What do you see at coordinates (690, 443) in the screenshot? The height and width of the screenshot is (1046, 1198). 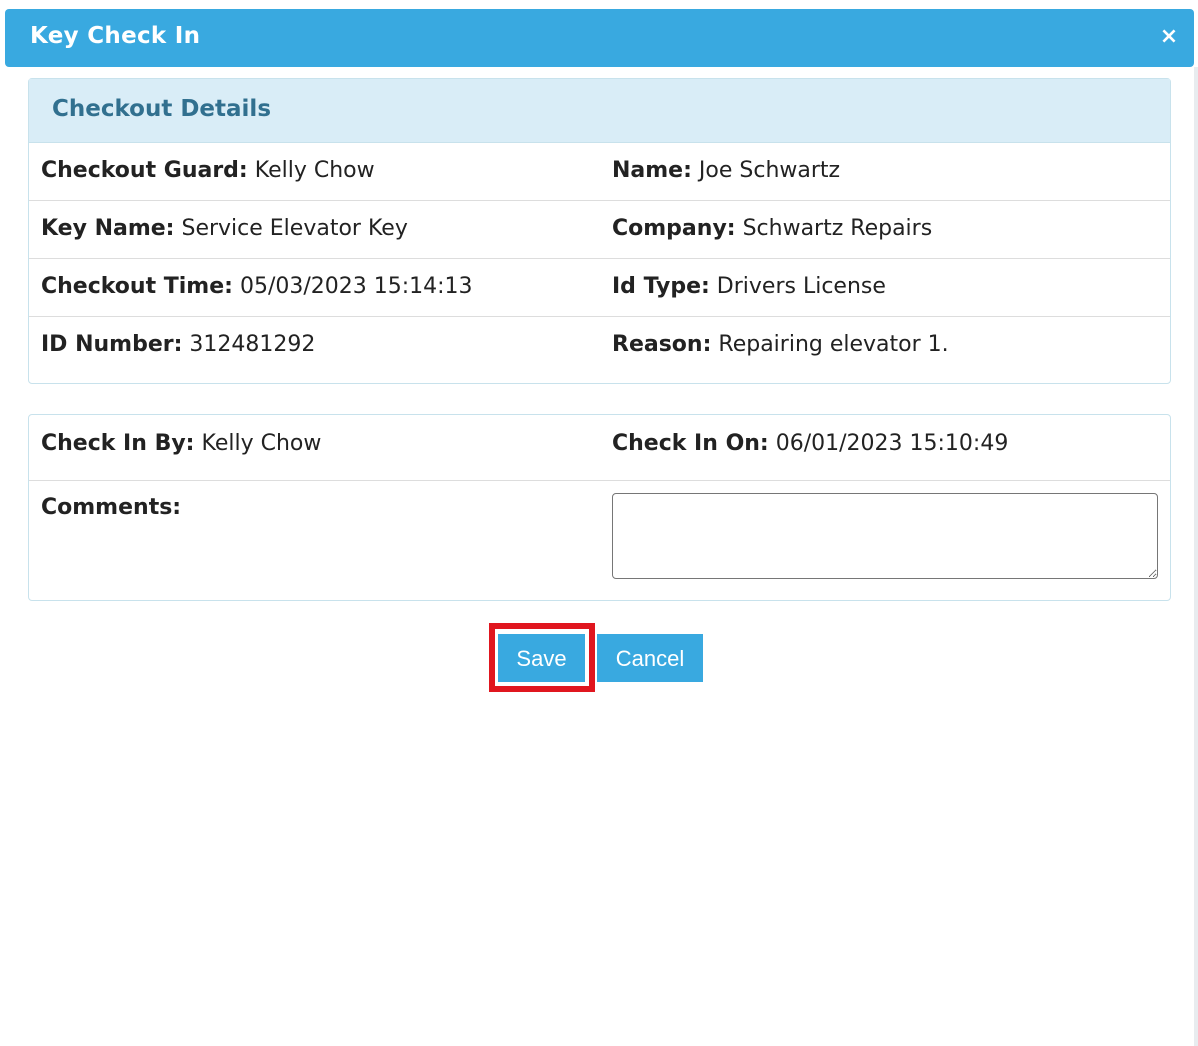 I see `field-label: Check In On:` at bounding box center [690, 443].